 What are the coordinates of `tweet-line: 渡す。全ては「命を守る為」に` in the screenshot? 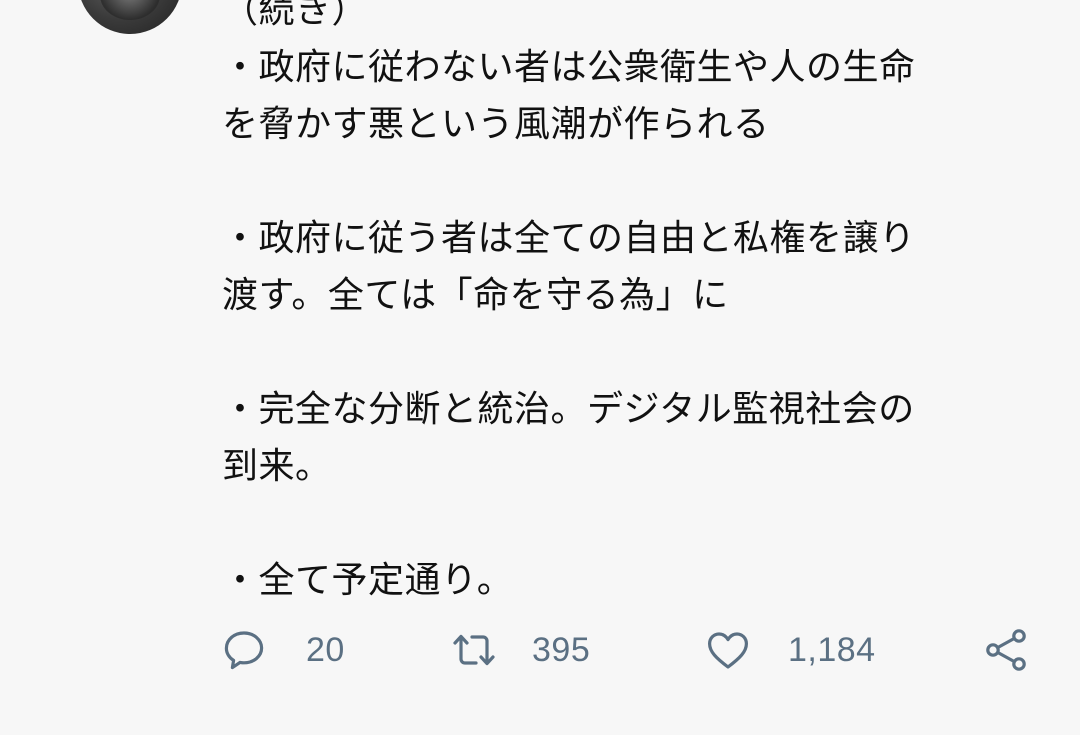 It's located at (475, 295).